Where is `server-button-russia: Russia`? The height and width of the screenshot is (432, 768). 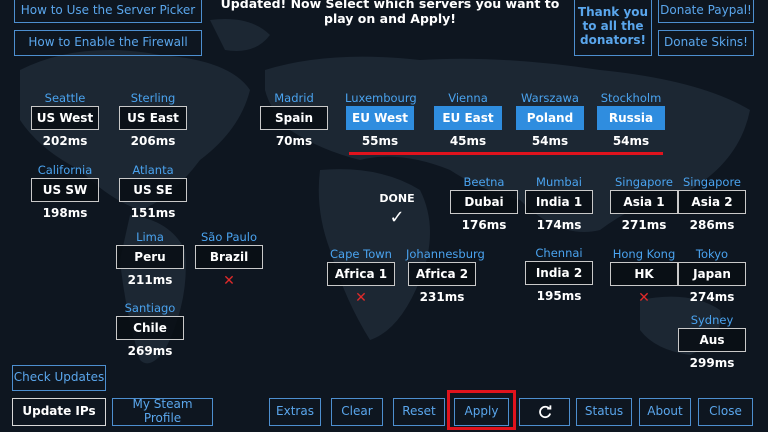 server-button-russia: Russia is located at coordinates (631, 118).